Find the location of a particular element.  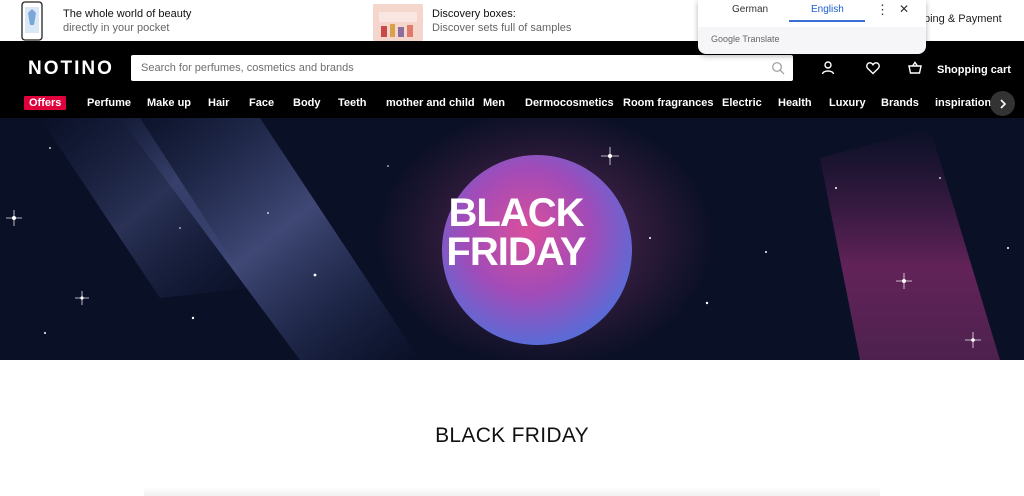

close-icon: ✕ is located at coordinates (904, 9).